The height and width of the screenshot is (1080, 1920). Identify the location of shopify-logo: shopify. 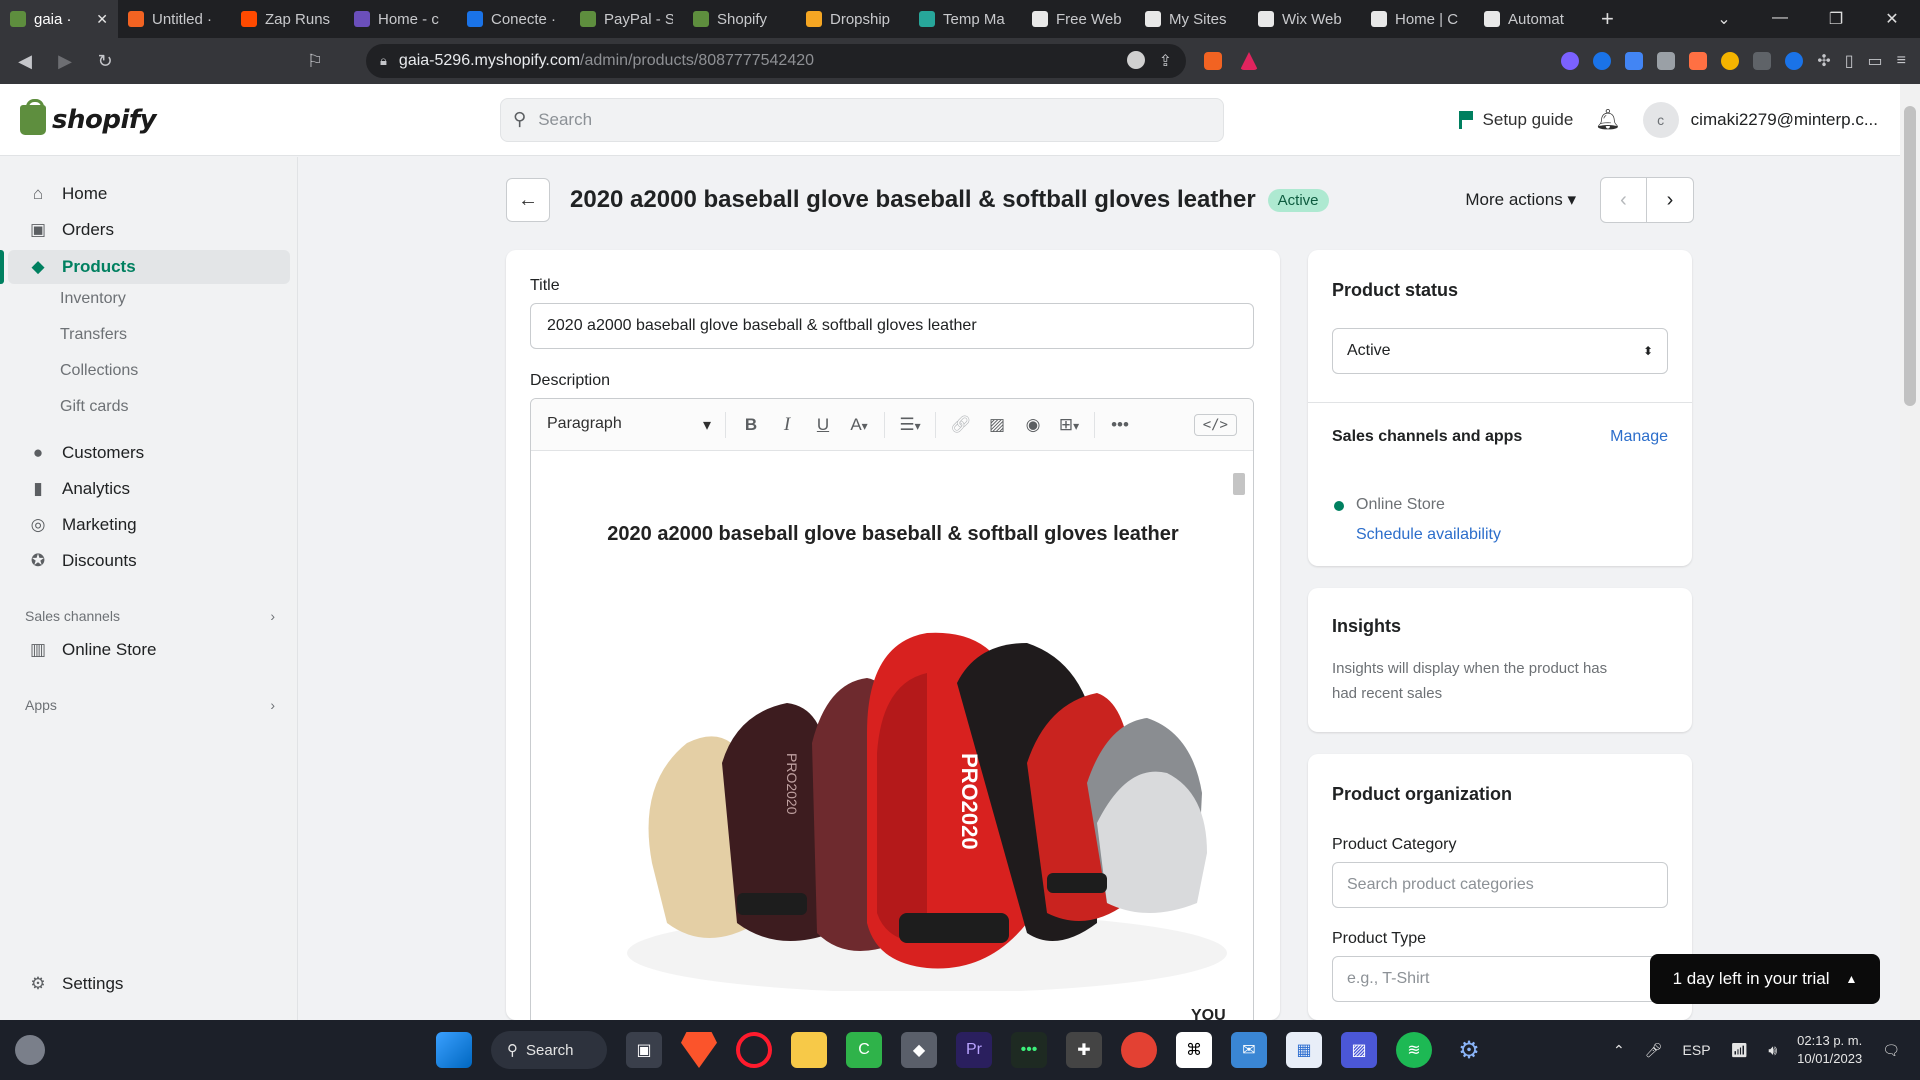
(260, 116).